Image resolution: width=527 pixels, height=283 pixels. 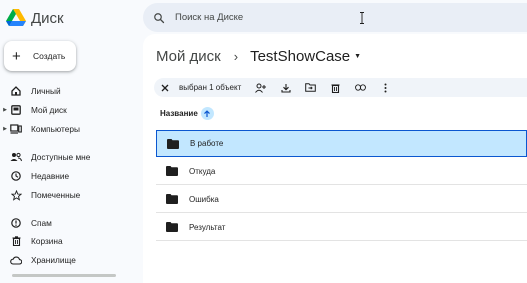 What do you see at coordinates (47, 241) in the screenshot?
I see `sidebar-item-label: Корзина` at bounding box center [47, 241].